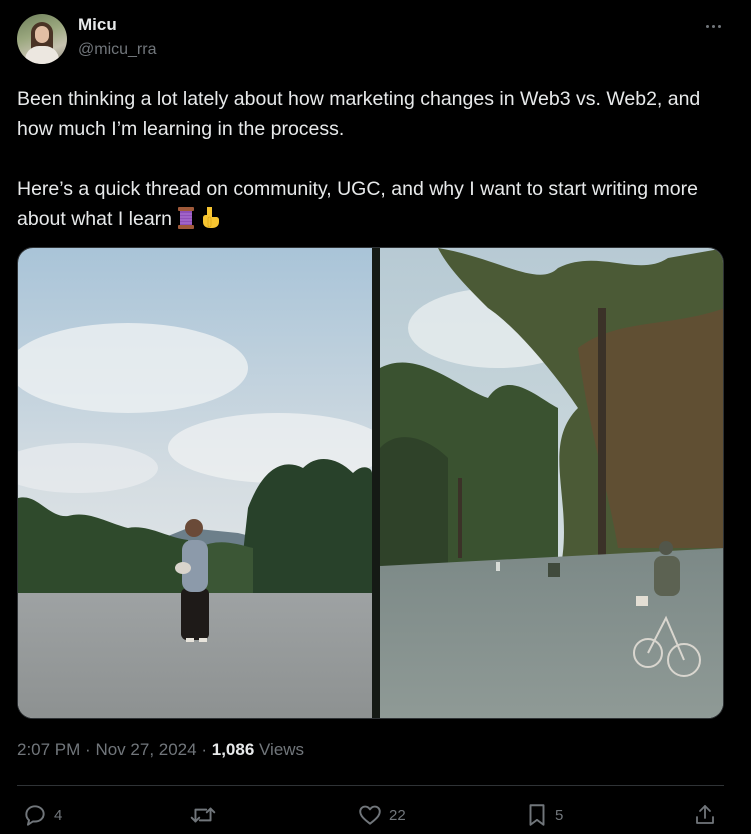 This screenshot has width=751, height=834. Describe the element at coordinates (145, 749) in the screenshot. I see `tweet-date: Nov 27, 2024` at that location.